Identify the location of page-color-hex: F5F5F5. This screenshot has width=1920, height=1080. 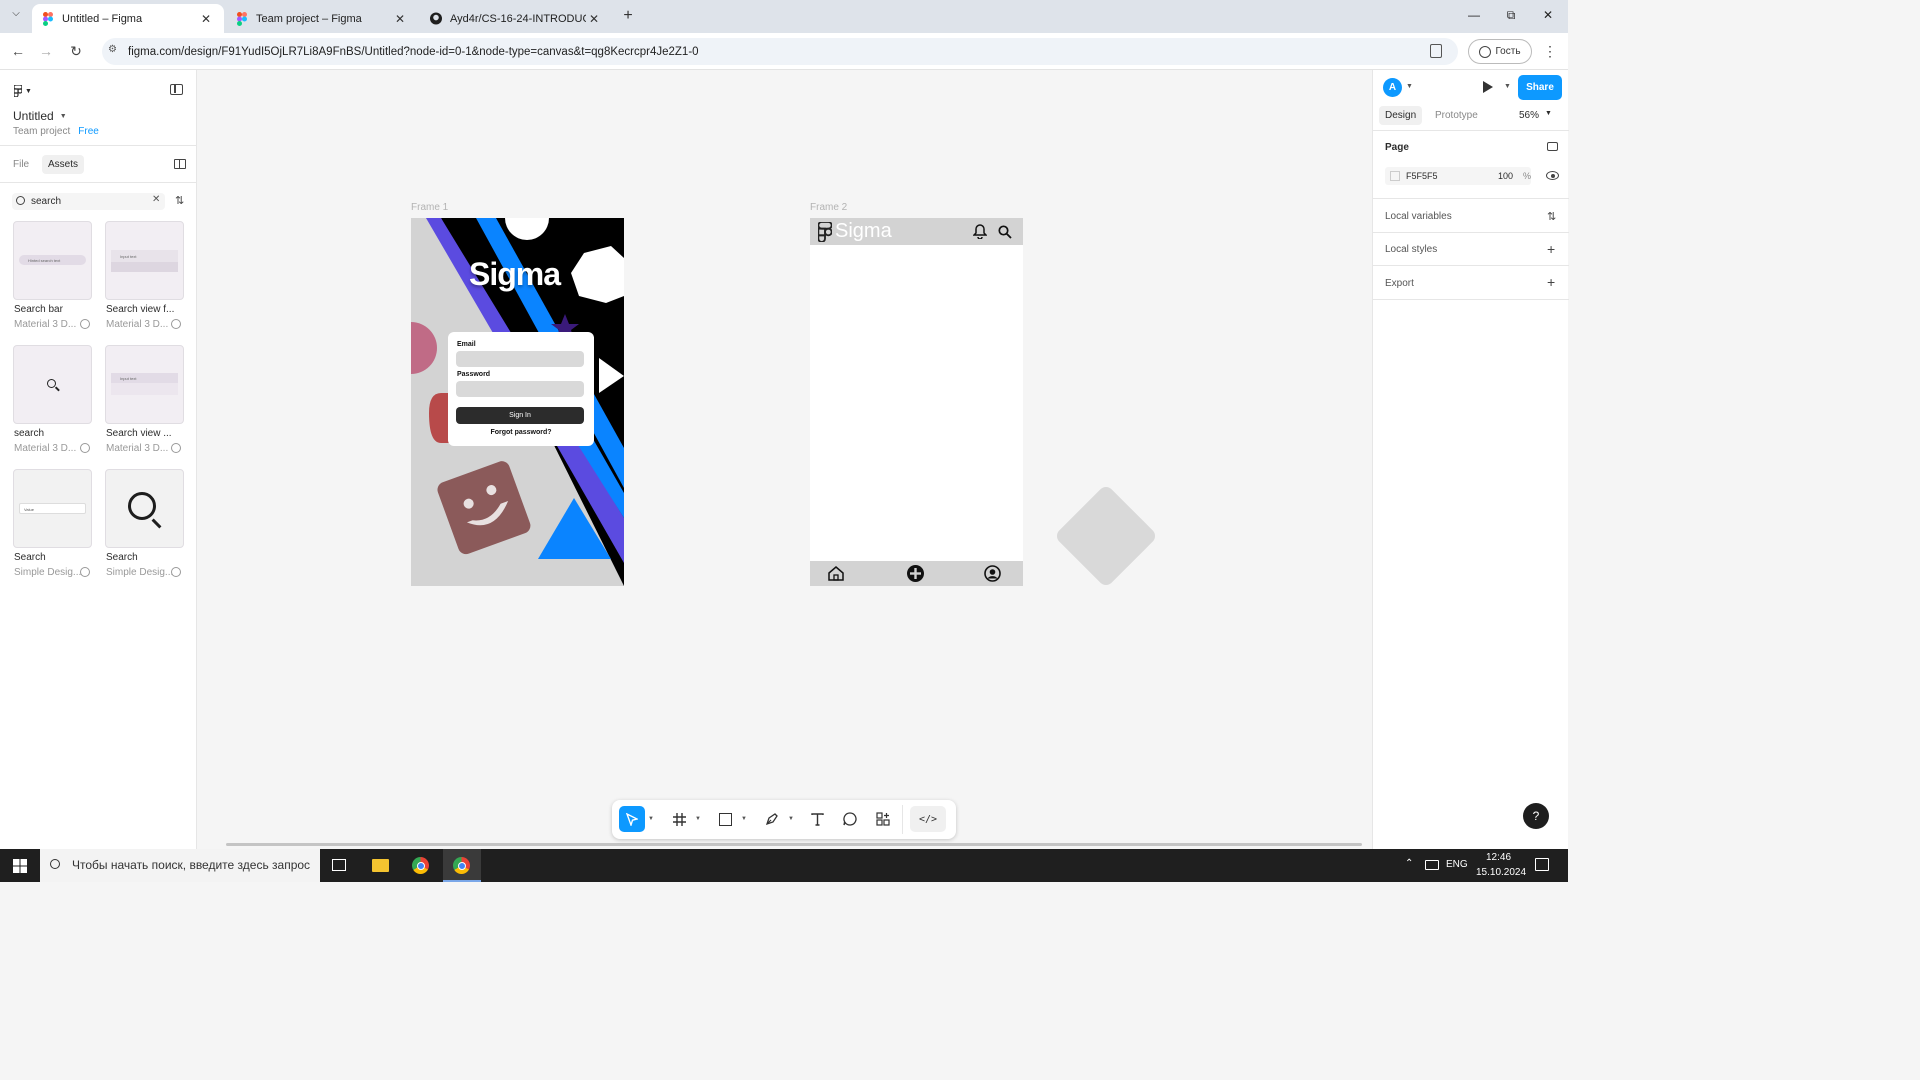
(1422, 176).